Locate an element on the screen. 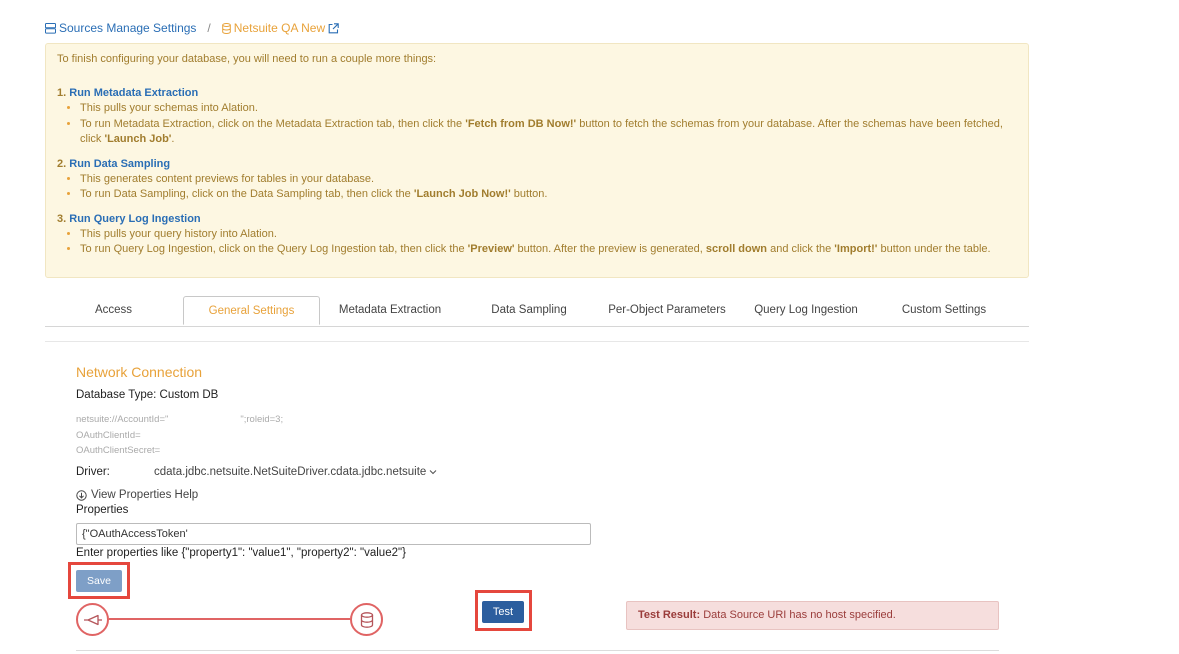 The width and height of the screenshot is (1179, 654). breadcrumb-parent-link: Sources Manage Settings is located at coordinates (120, 28).